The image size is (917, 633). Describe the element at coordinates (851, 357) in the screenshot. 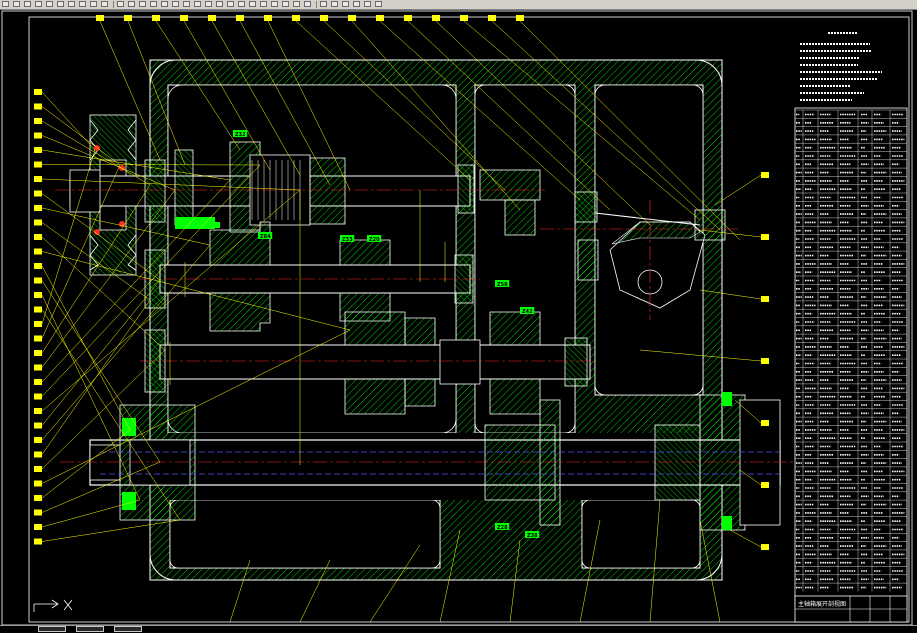

I see `parts-list` at that location.